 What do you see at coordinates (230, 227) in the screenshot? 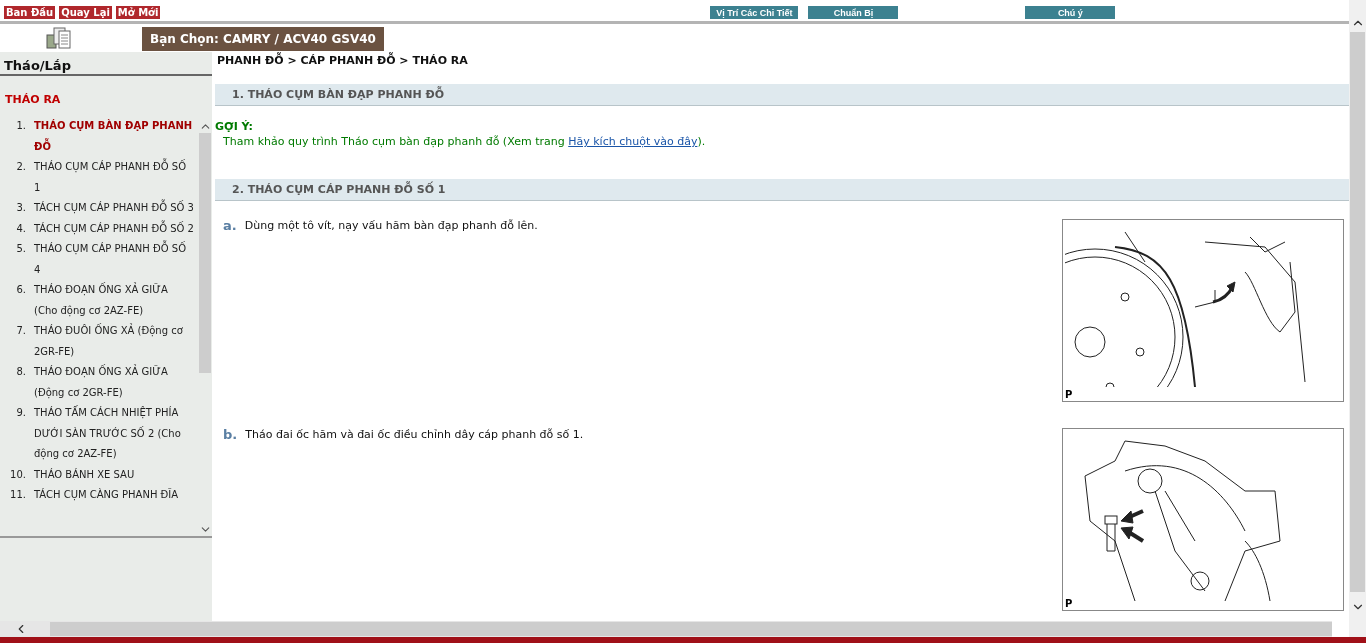
I see `step-letter: a.` at bounding box center [230, 227].